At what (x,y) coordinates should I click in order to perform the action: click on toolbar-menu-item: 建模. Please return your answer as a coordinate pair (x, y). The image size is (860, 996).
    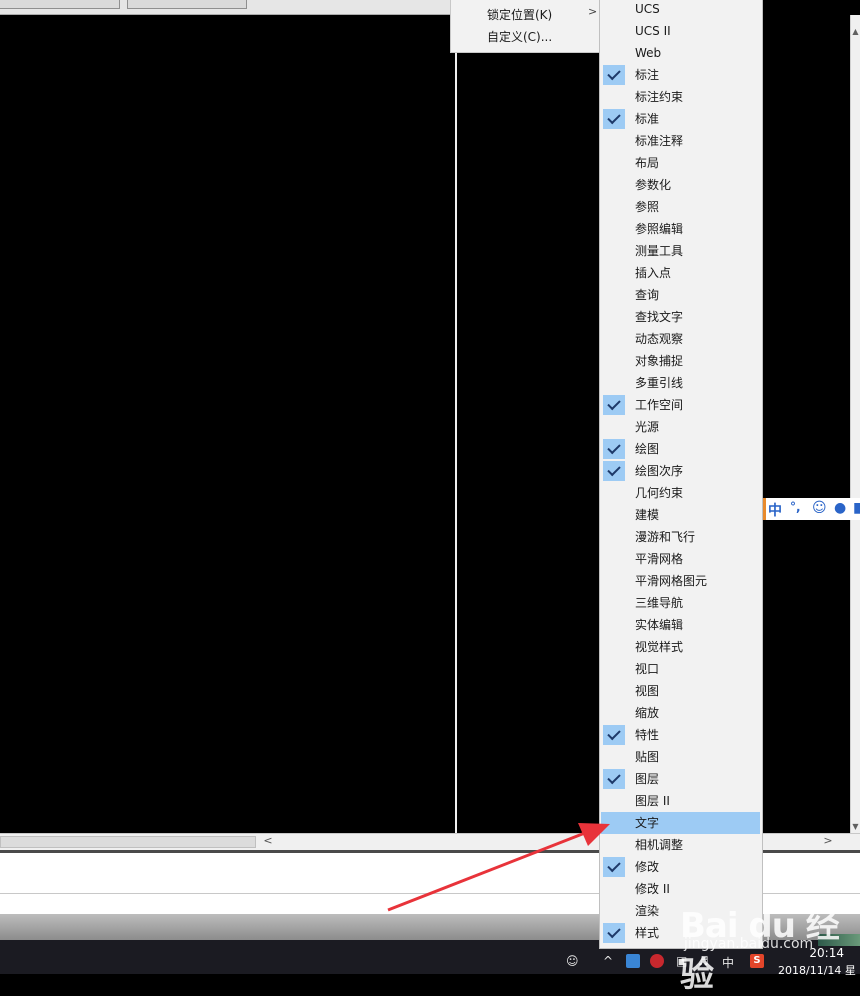
    Looking at the image, I should click on (680, 515).